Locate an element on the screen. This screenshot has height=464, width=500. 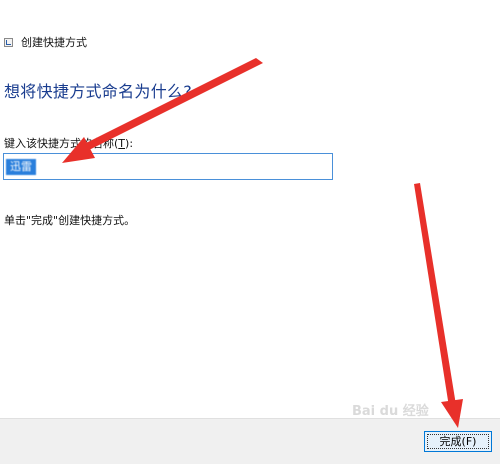
selected-name-text: 迅雷 is located at coordinates (21, 167).